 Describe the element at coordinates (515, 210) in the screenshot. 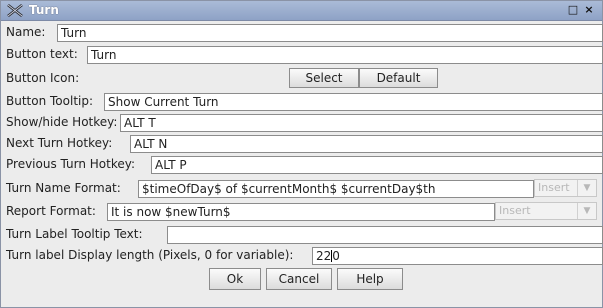

I see `report-insert-label: Insert` at that location.